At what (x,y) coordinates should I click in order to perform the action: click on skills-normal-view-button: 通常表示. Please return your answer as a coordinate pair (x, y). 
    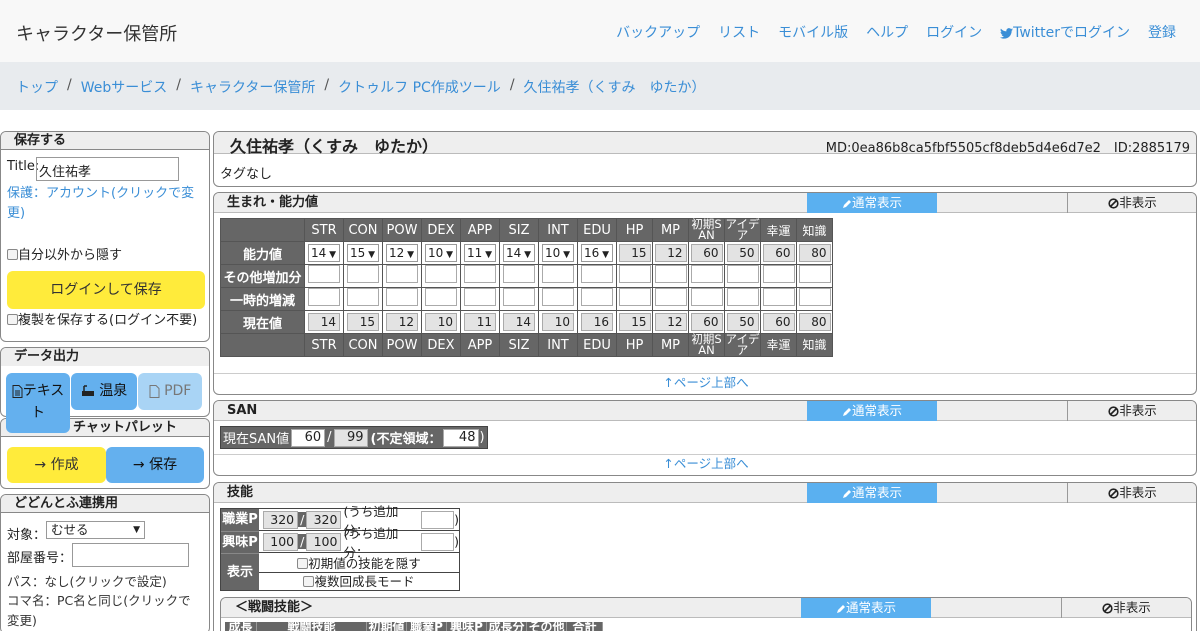
    Looking at the image, I should click on (872, 493).